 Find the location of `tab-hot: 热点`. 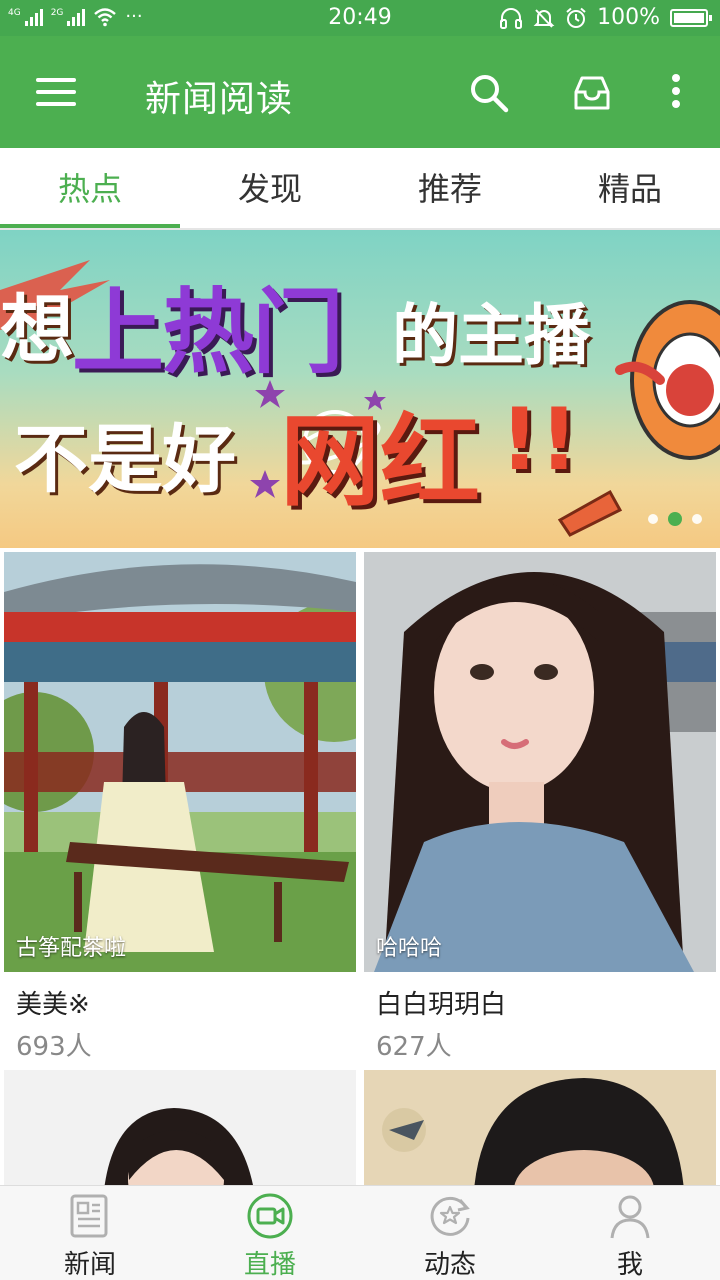

tab-hot: 热点 is located at coordinates (90, 188).